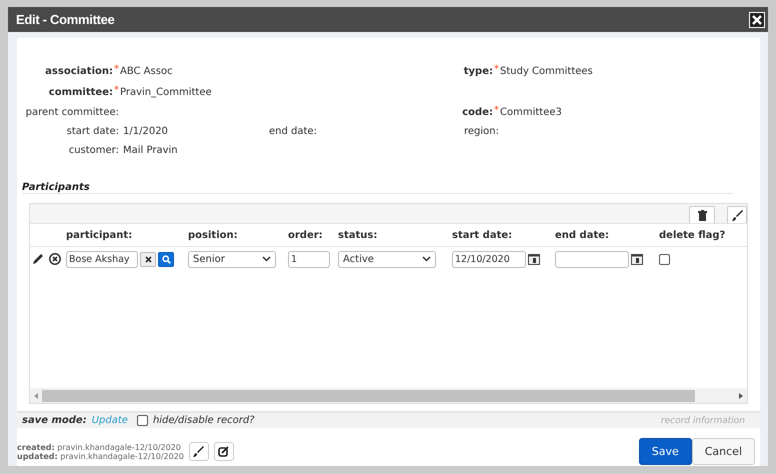 The height and width of the screenshot is (474, 776). Describe the element at coordinates (232, 259) in the screenshot. I see `position-select: Senior` at that location.